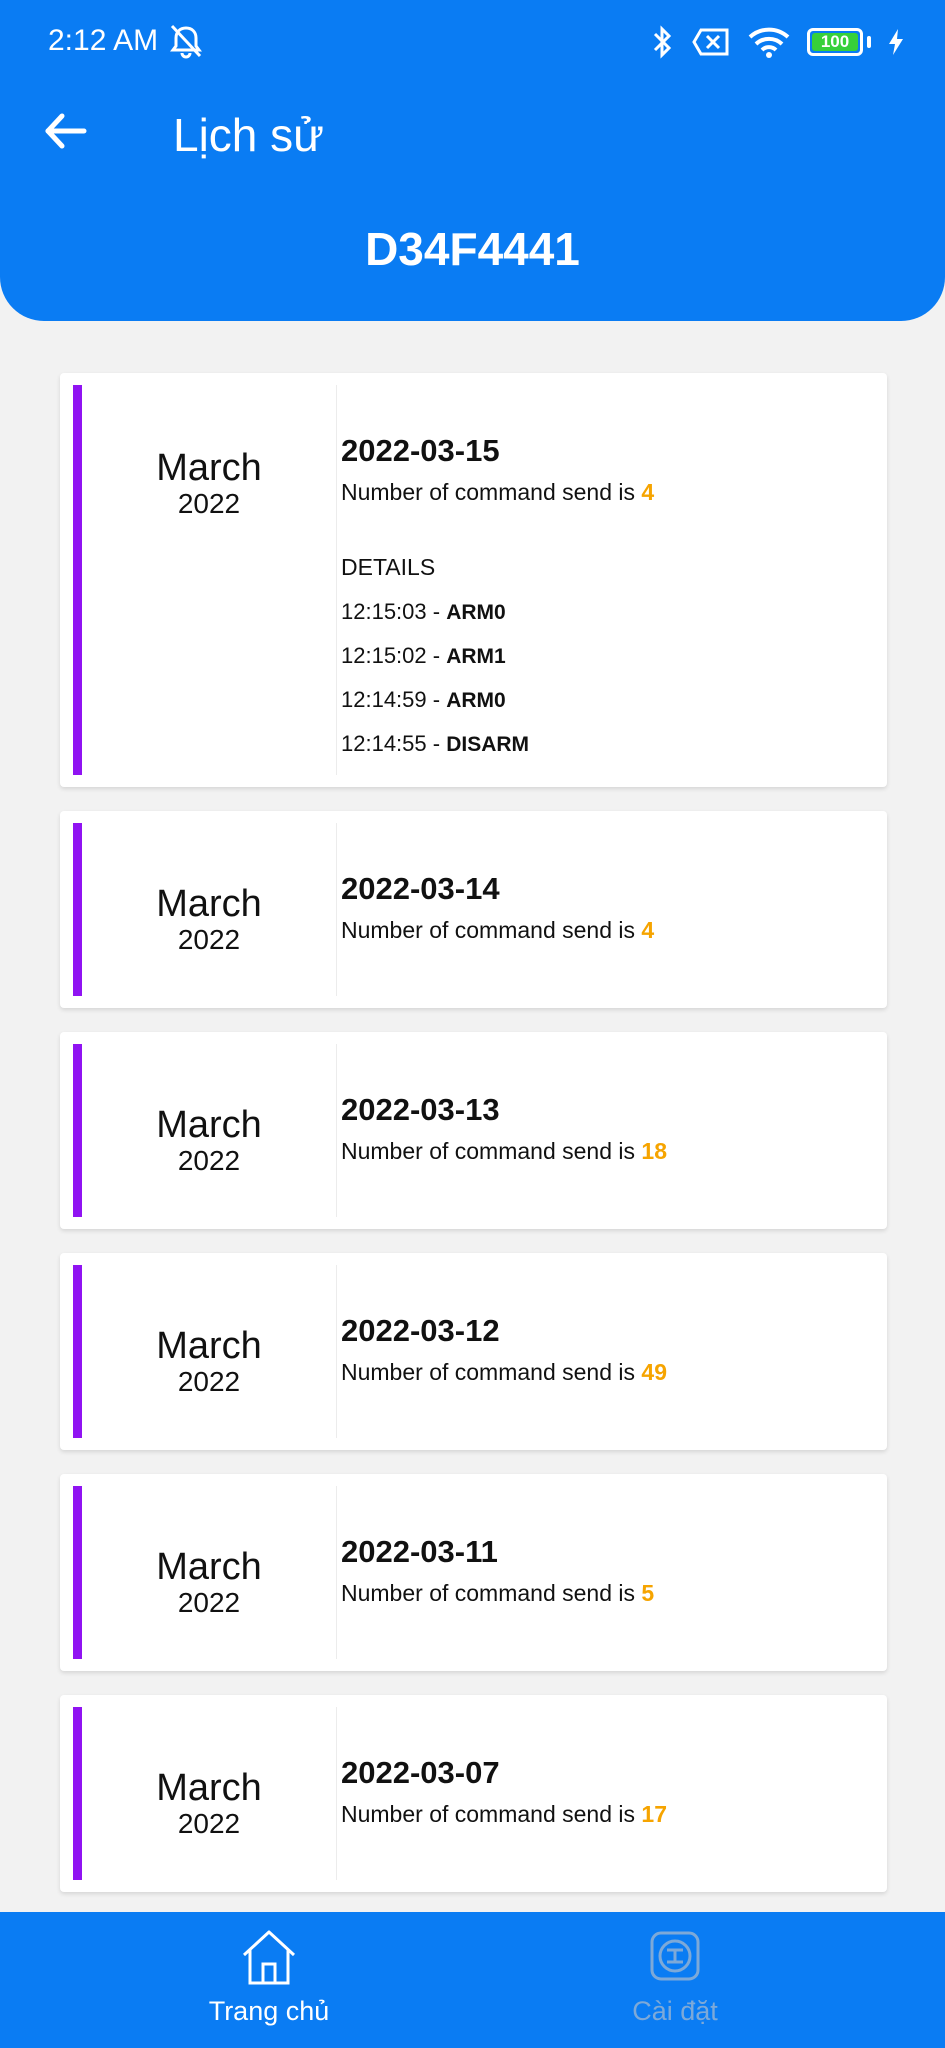  Describe the element at coordinates (675, 2011) in the screenshot. I see `nav-settings-label: Cài đặt` at that location.